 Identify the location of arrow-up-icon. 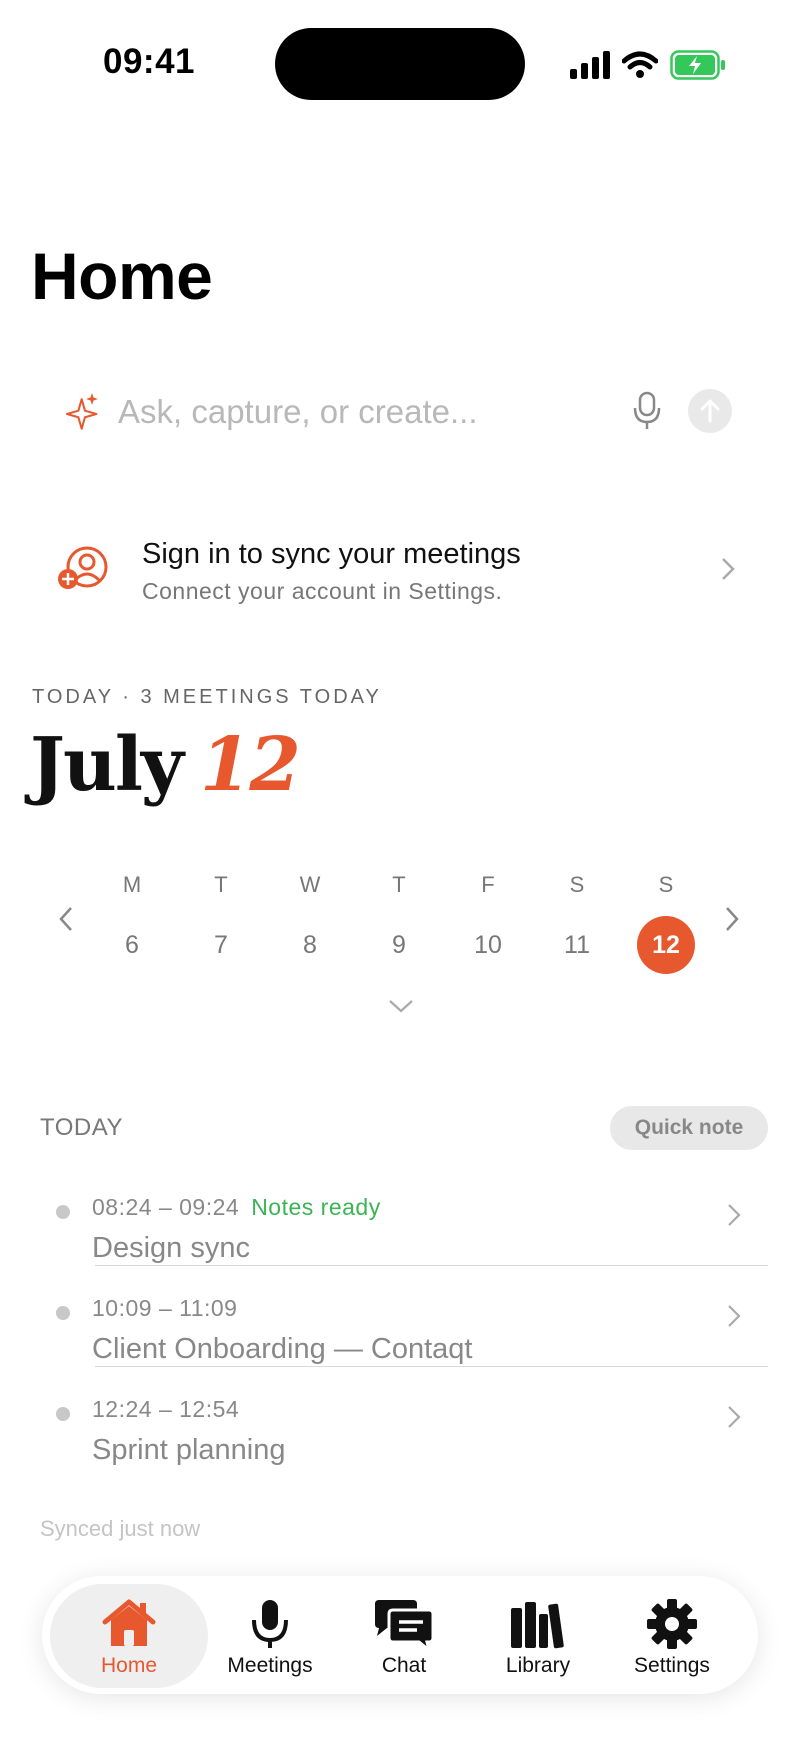
(710, 411).